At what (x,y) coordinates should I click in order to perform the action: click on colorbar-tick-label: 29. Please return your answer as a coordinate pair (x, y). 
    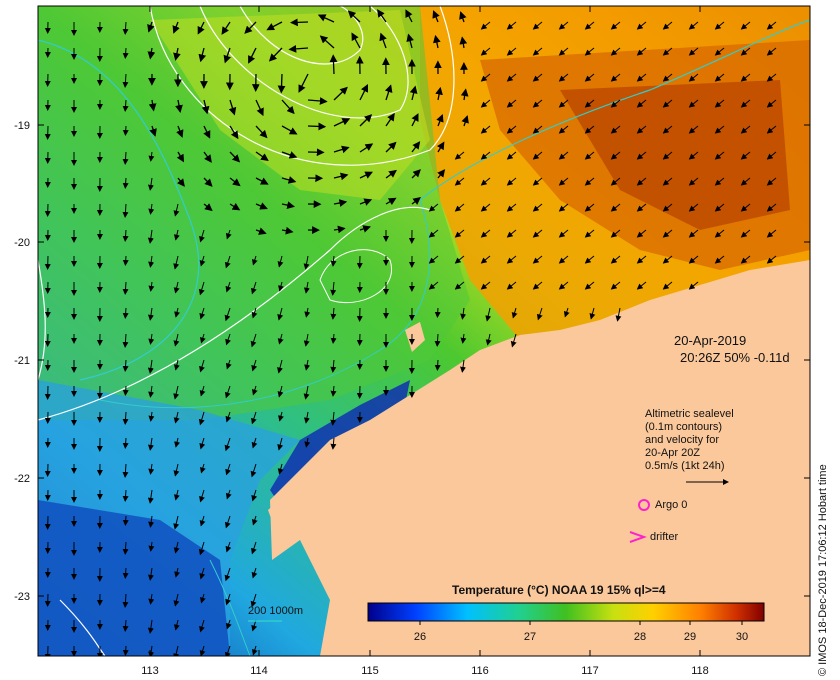
    Looking at the image, I should click on (690, 637).